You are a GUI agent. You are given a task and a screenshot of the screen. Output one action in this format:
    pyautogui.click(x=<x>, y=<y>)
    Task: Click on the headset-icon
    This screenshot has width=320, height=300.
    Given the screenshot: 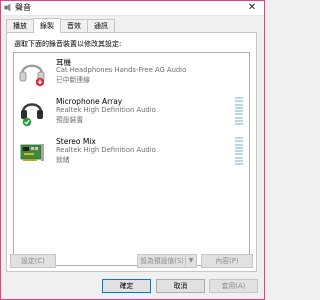 What is the action you would take?
    pyautogui.click(x=32, y=75)
    